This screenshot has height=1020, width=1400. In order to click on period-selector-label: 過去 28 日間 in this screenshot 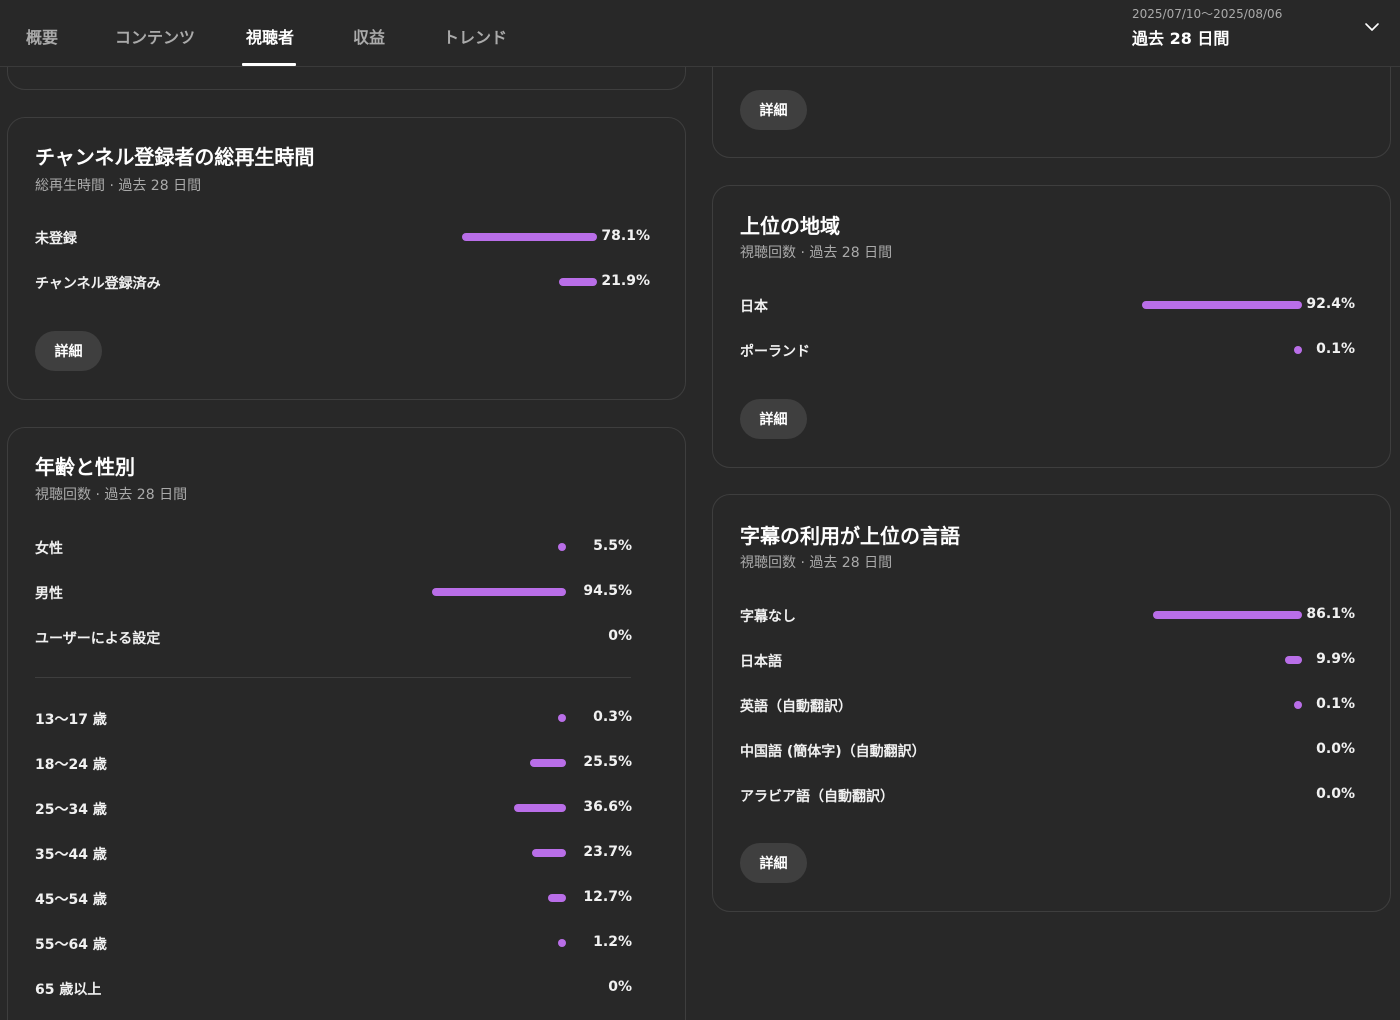, I will do `click(1180, 37)`.